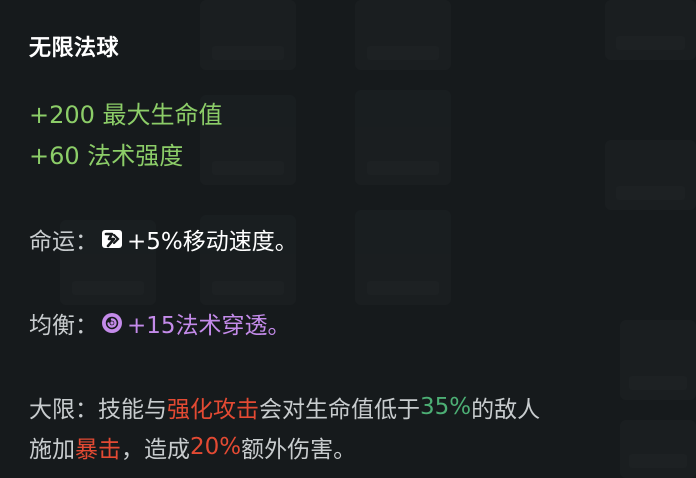  I want to click on health-threshold-value: 35%, so click(446, 407).